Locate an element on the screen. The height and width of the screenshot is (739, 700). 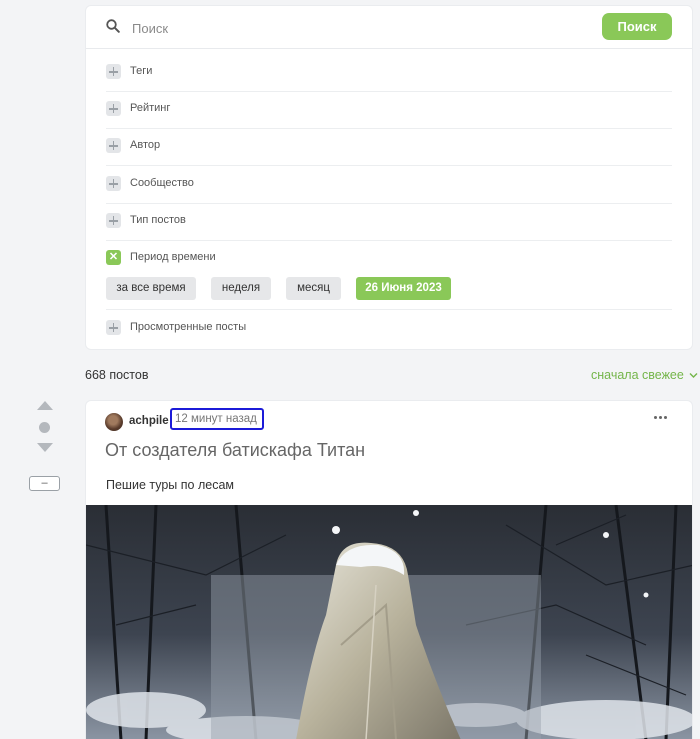
chevron-down-icon is located at coordinates (693, 375).